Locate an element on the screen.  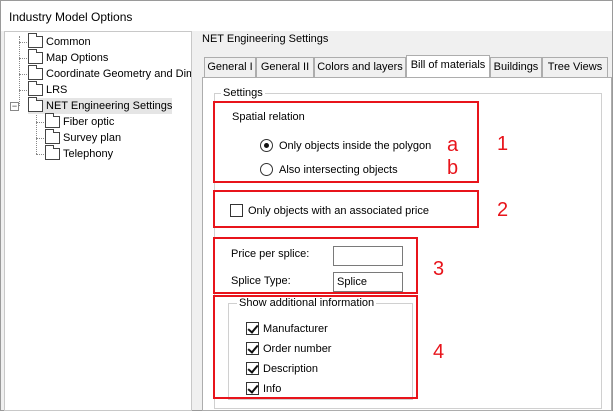
tree-item-label: LRS is located at coordinates (57, 90).